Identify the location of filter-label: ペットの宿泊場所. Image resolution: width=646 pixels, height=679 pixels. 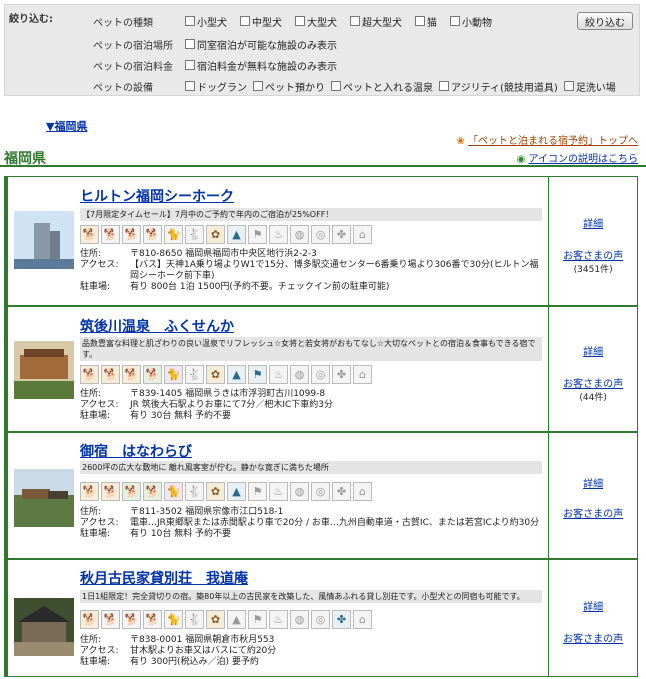
(133, 46).